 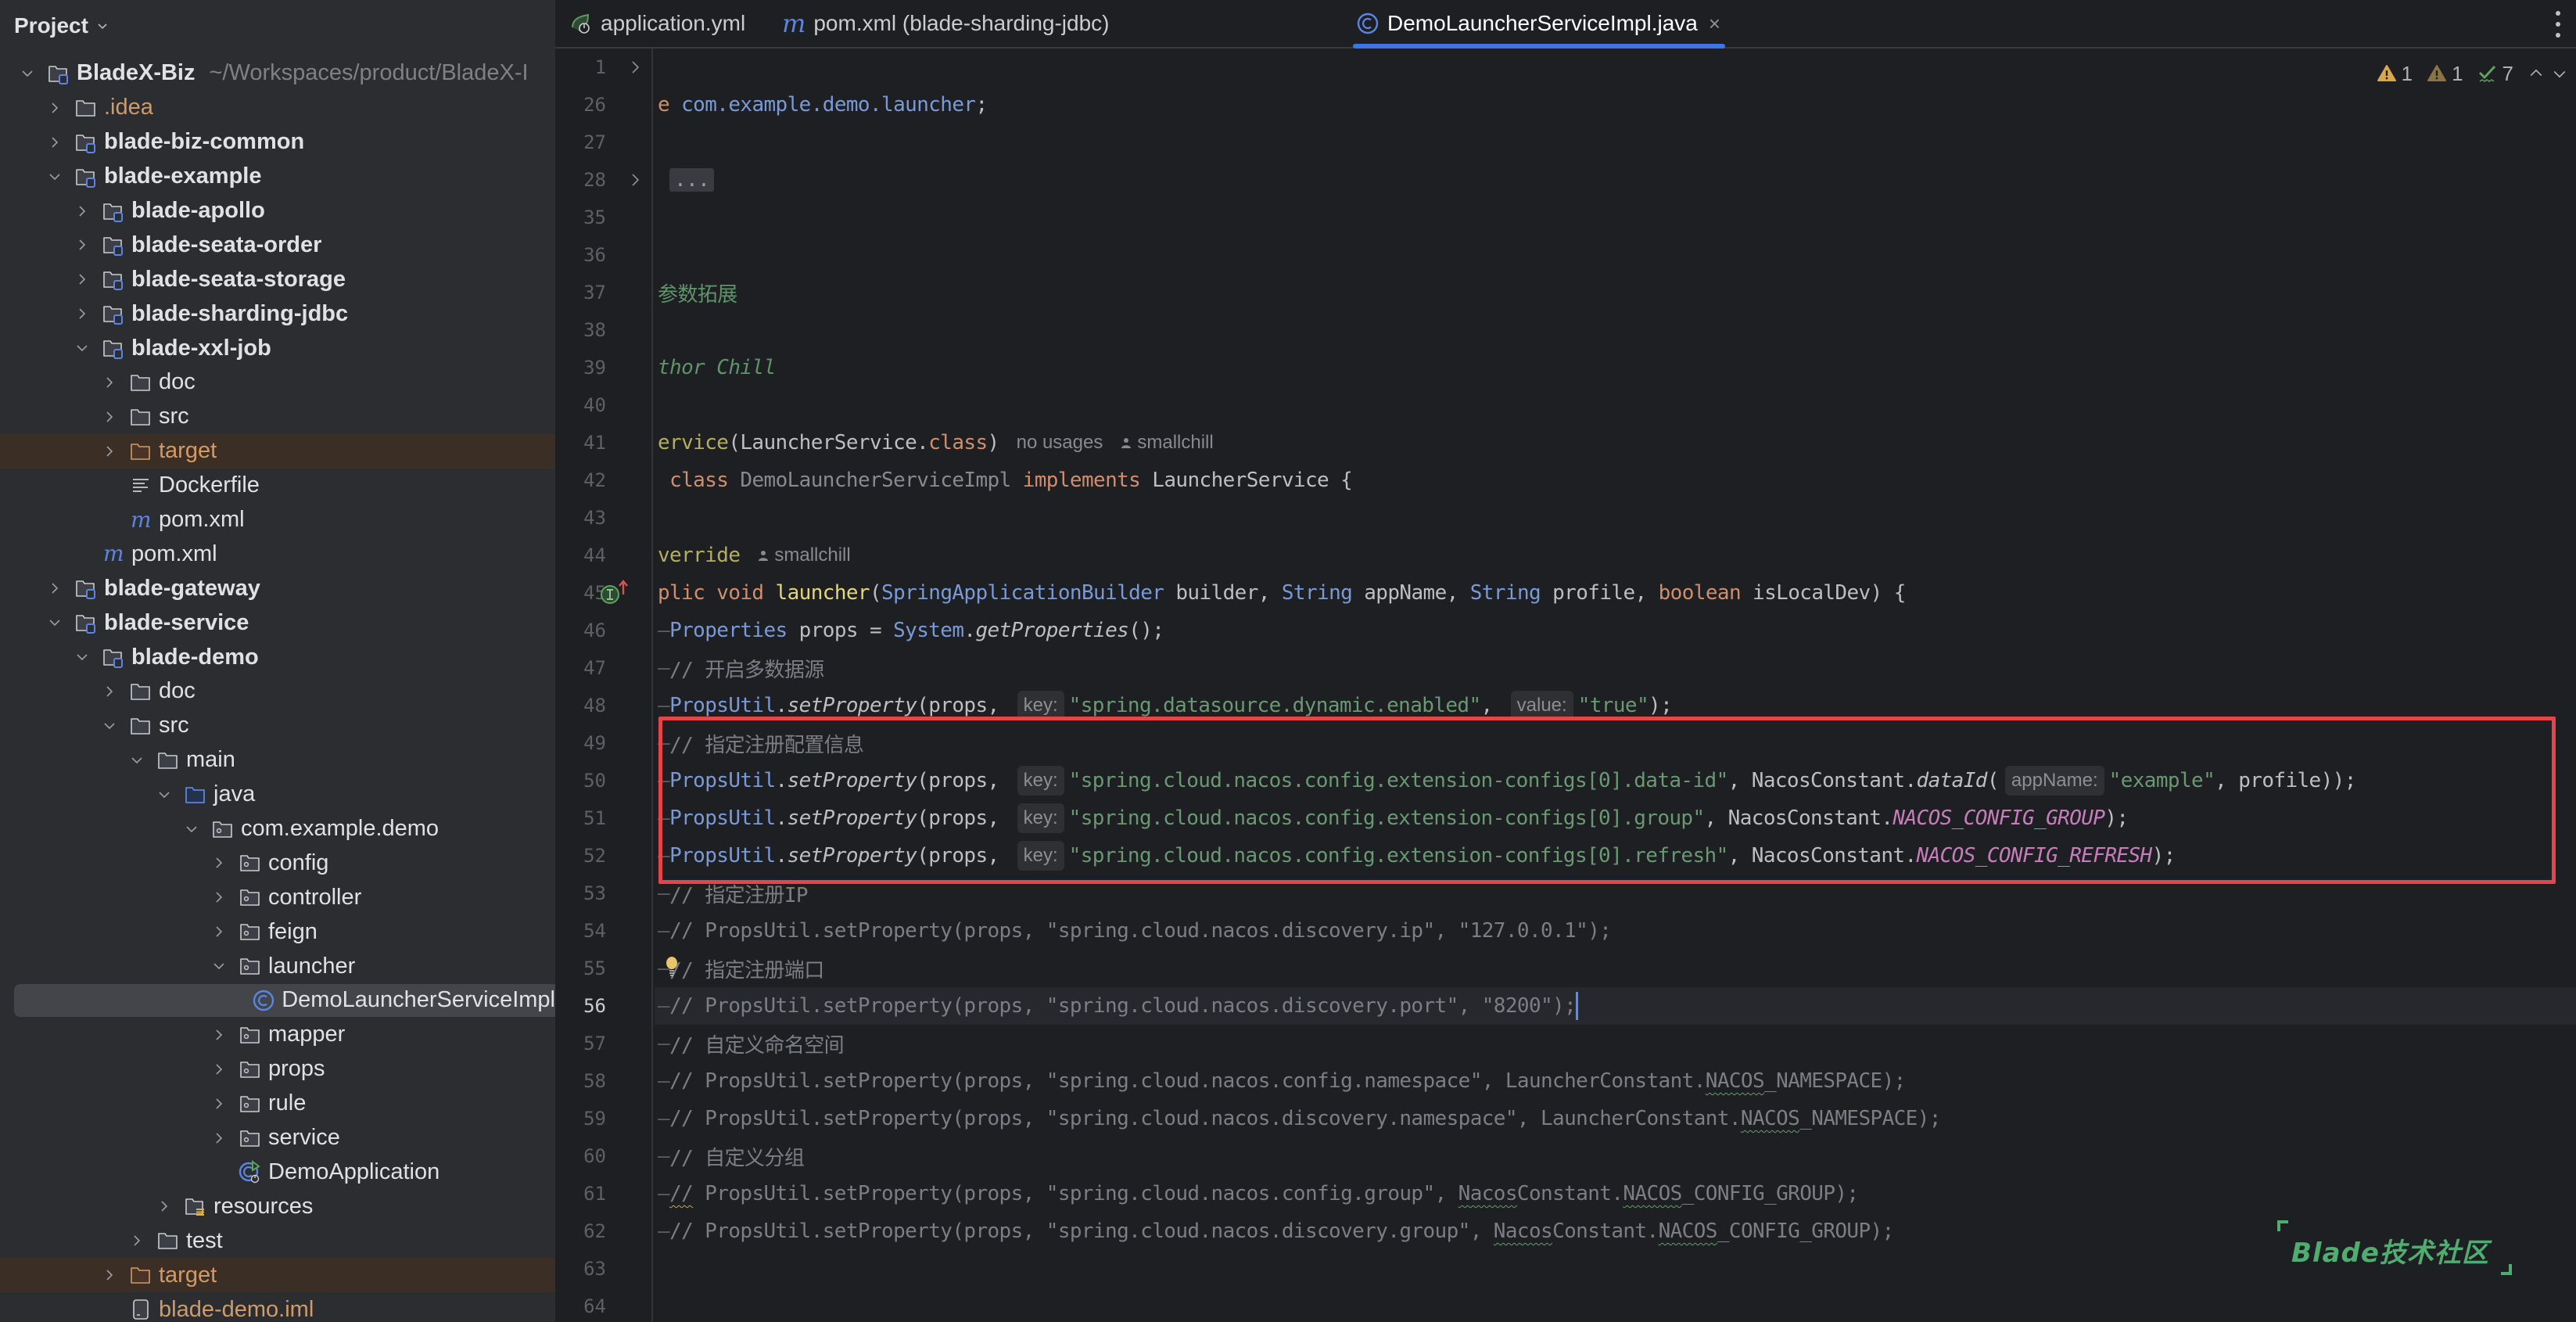 I want to click on tree-item: controller, so click(x=277, y=897).